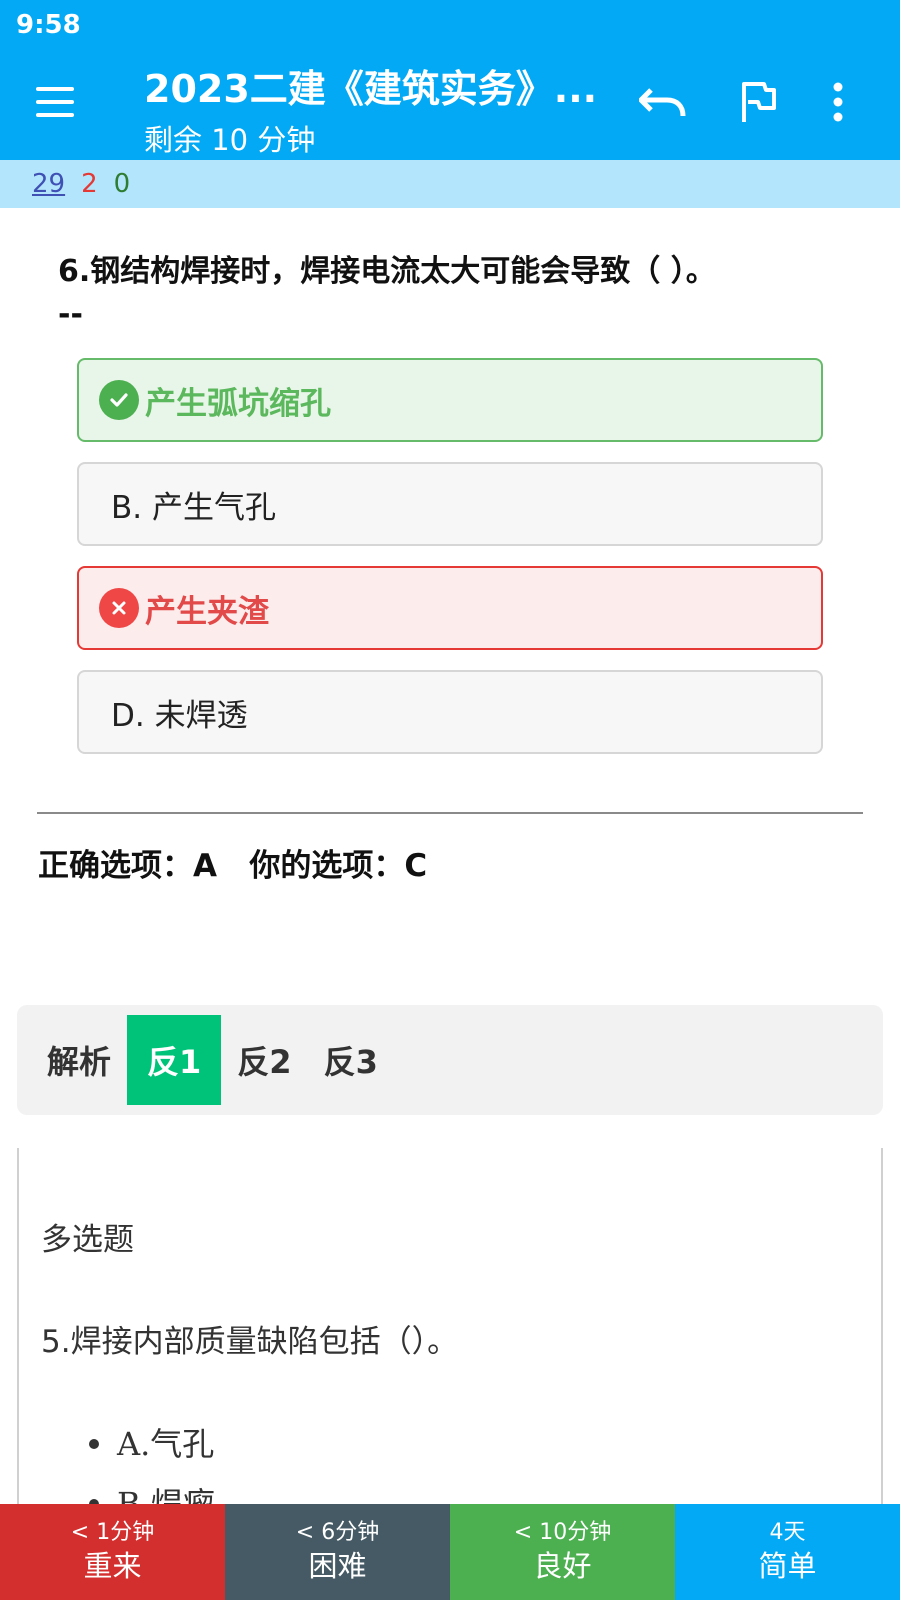 This screenshot has width=900, height=1600. Describe the element at coordinates (119, 608) in the screenshot. I see `x-circle-icon` at that location.